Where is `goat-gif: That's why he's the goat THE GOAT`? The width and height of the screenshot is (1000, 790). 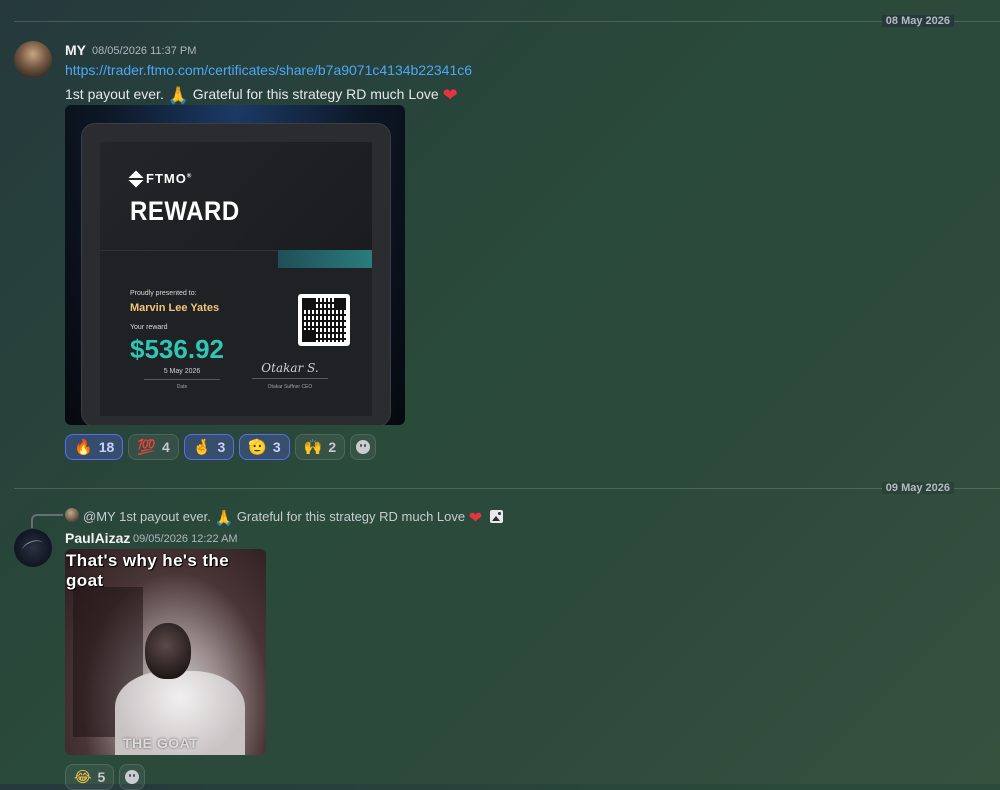
goat-gif: That's why he's the goat THE GOAT is located at coordinates (165, 652).